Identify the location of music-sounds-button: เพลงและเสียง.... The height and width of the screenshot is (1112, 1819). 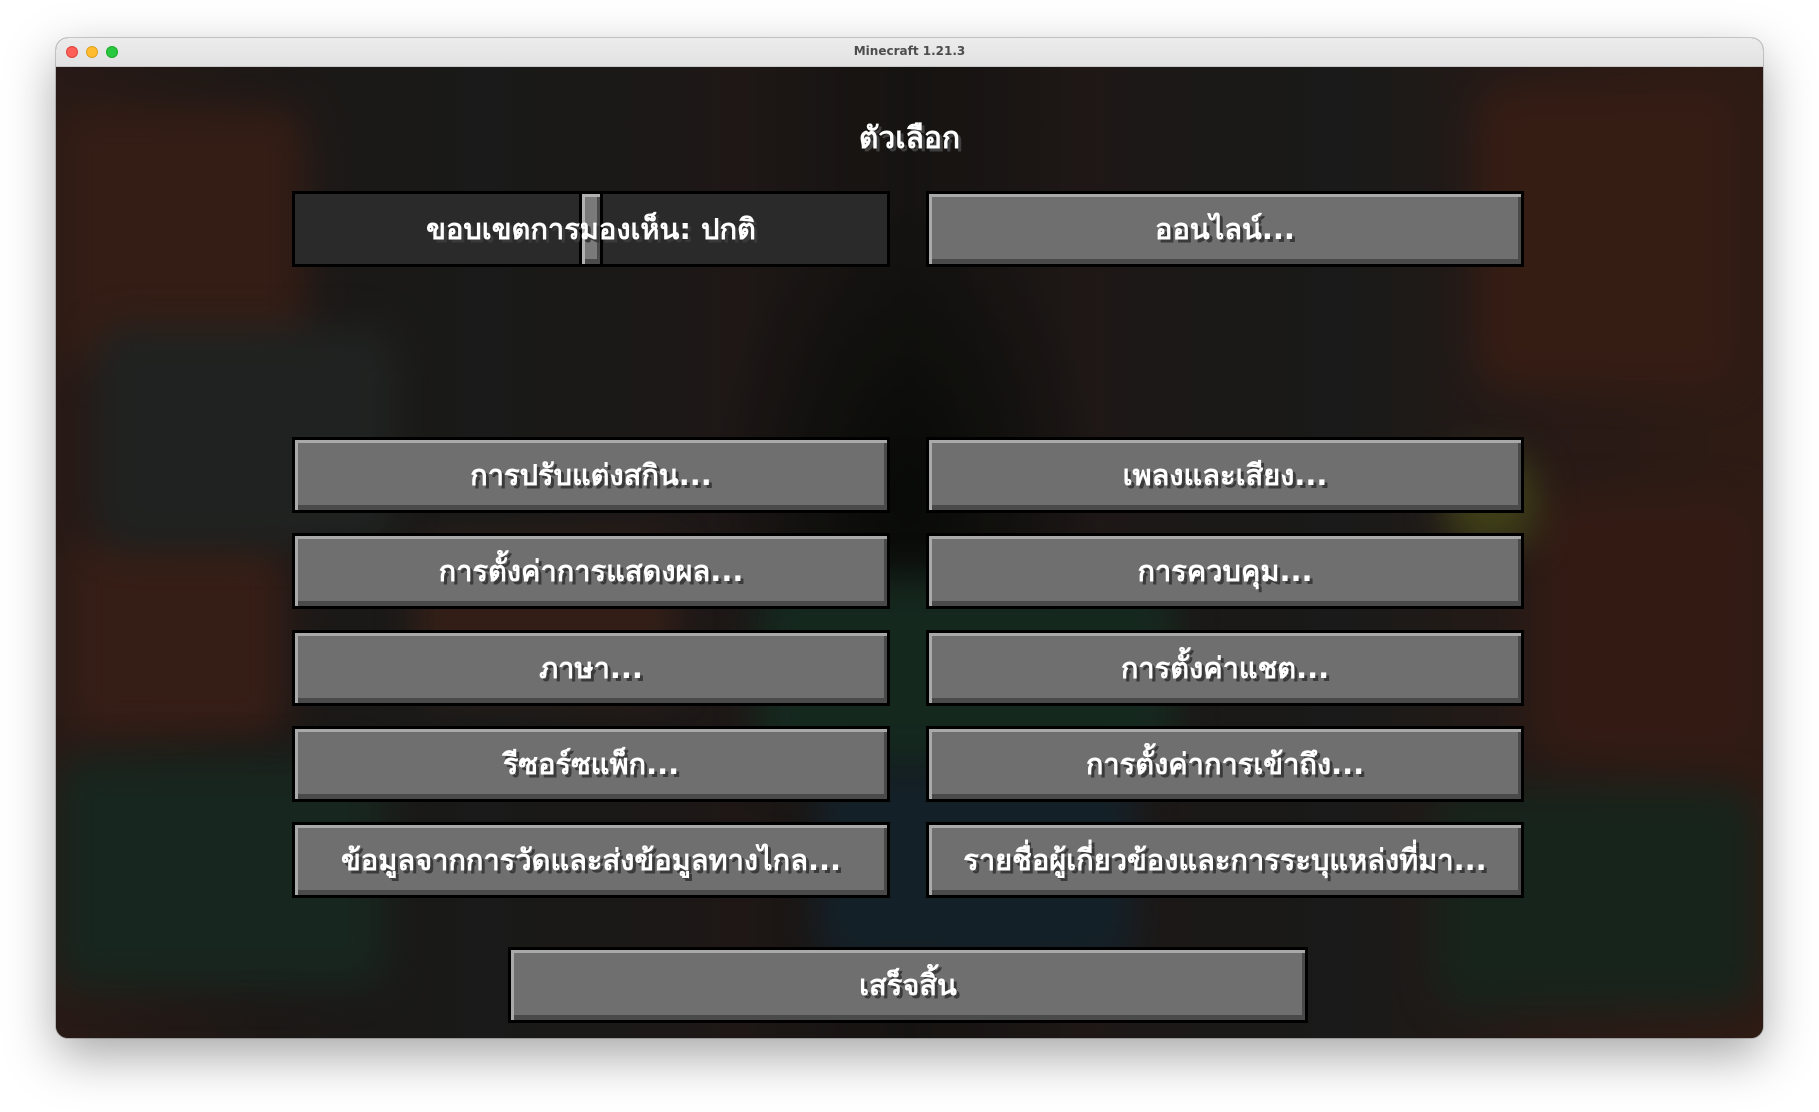
(1225, 475).